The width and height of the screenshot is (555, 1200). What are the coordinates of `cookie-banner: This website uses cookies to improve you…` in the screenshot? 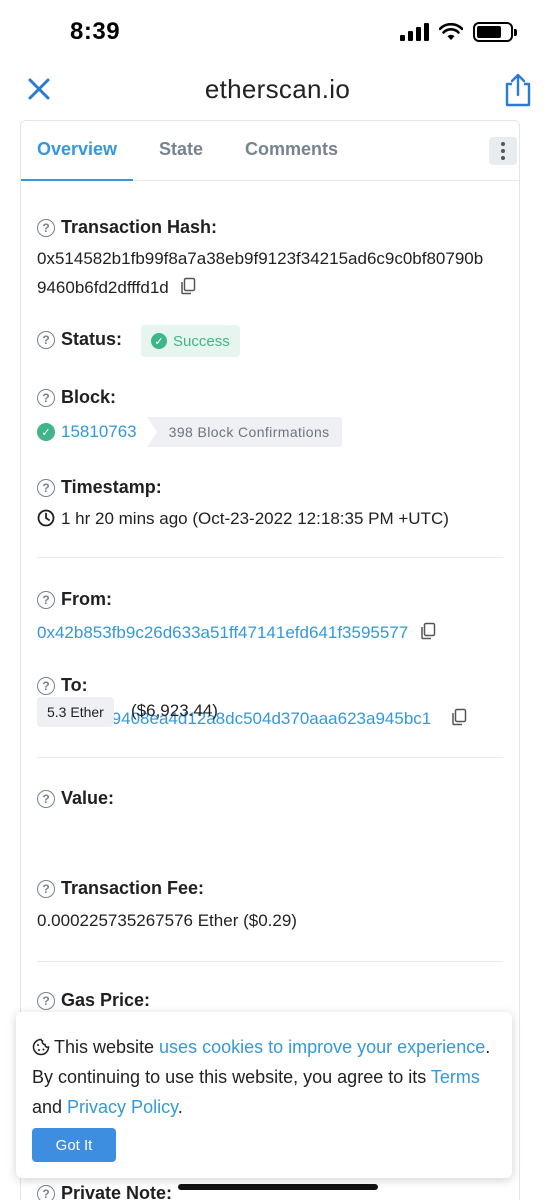 It's located at (264, 1095).